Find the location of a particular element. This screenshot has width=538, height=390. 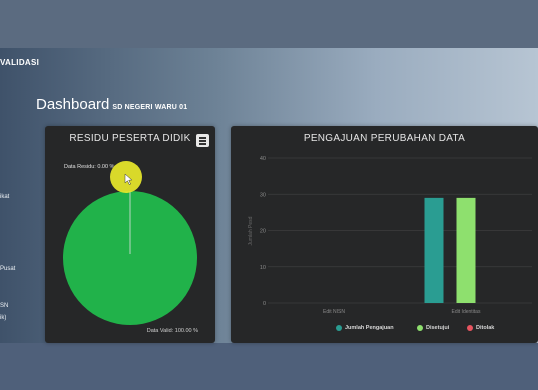

pie-label-residu: Data Residu: 0.00 % is located at coordinates (89, 167).